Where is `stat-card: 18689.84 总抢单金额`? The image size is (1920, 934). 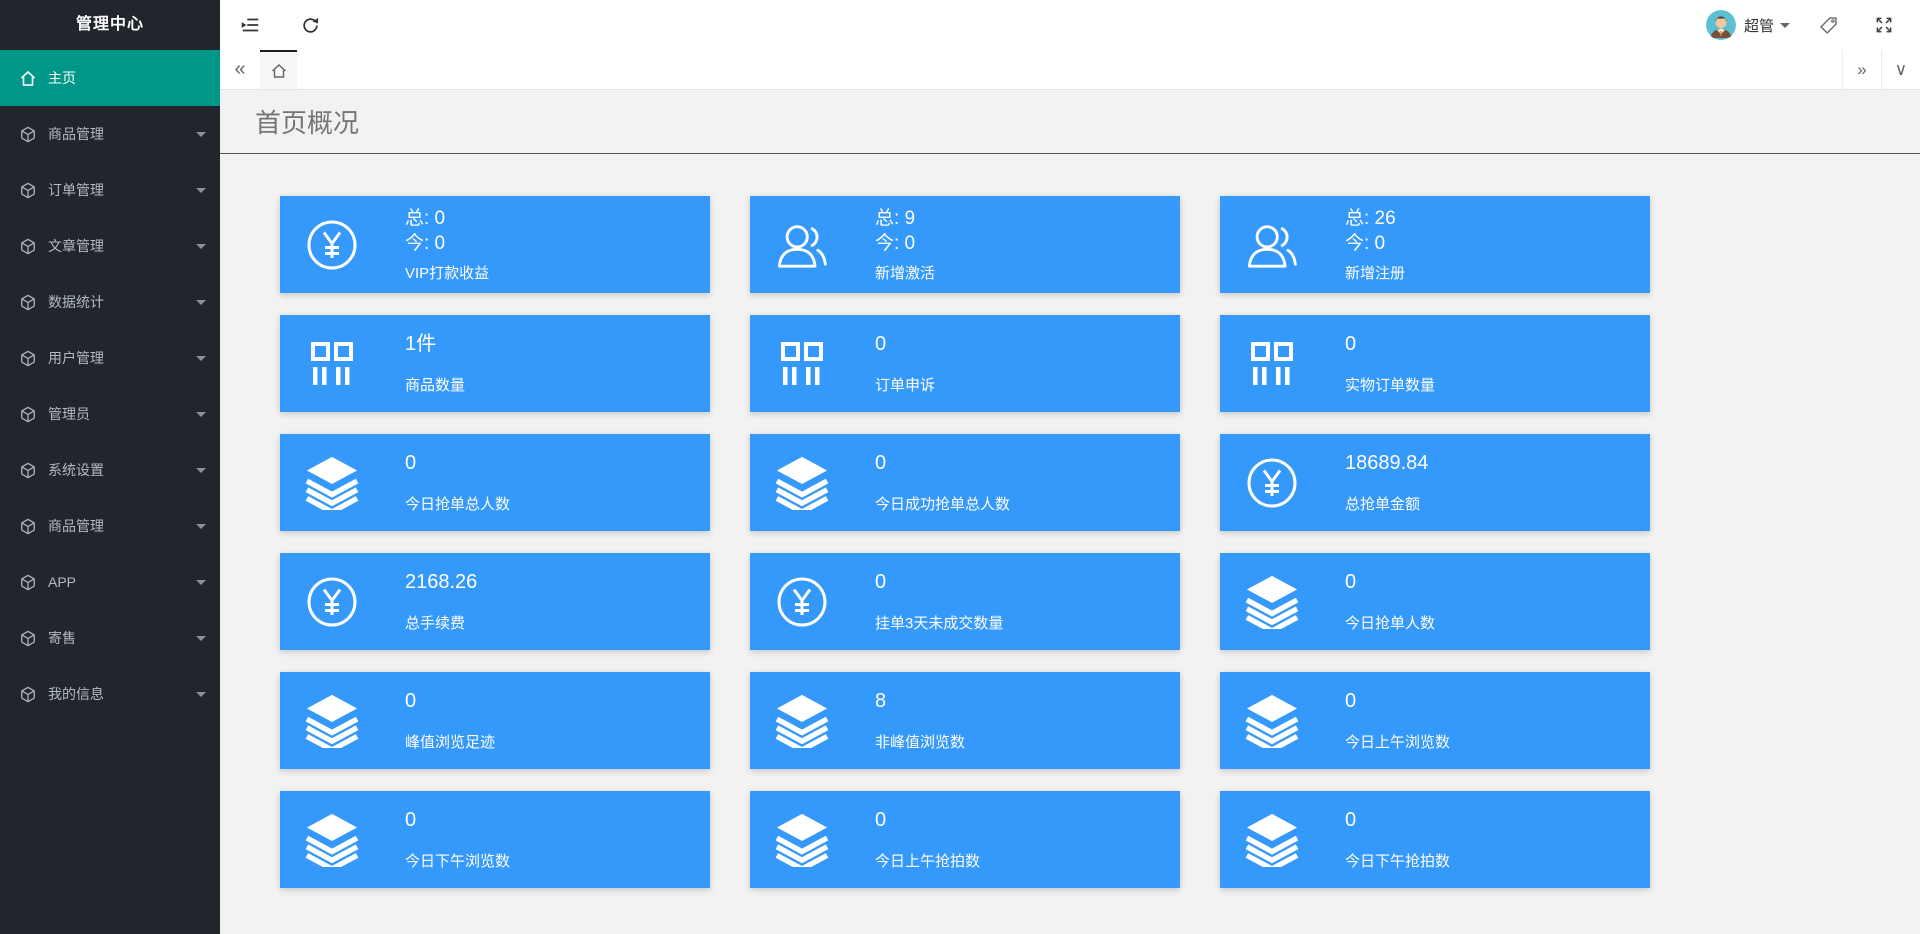 stat-card: 18689.84 总抢单金额 is located at coordinates (1435, 482).